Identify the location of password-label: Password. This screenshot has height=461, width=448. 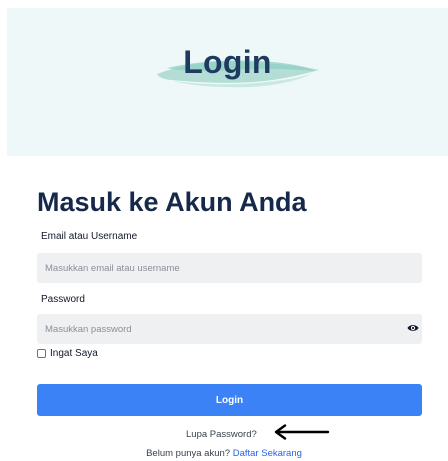
(63, 299).